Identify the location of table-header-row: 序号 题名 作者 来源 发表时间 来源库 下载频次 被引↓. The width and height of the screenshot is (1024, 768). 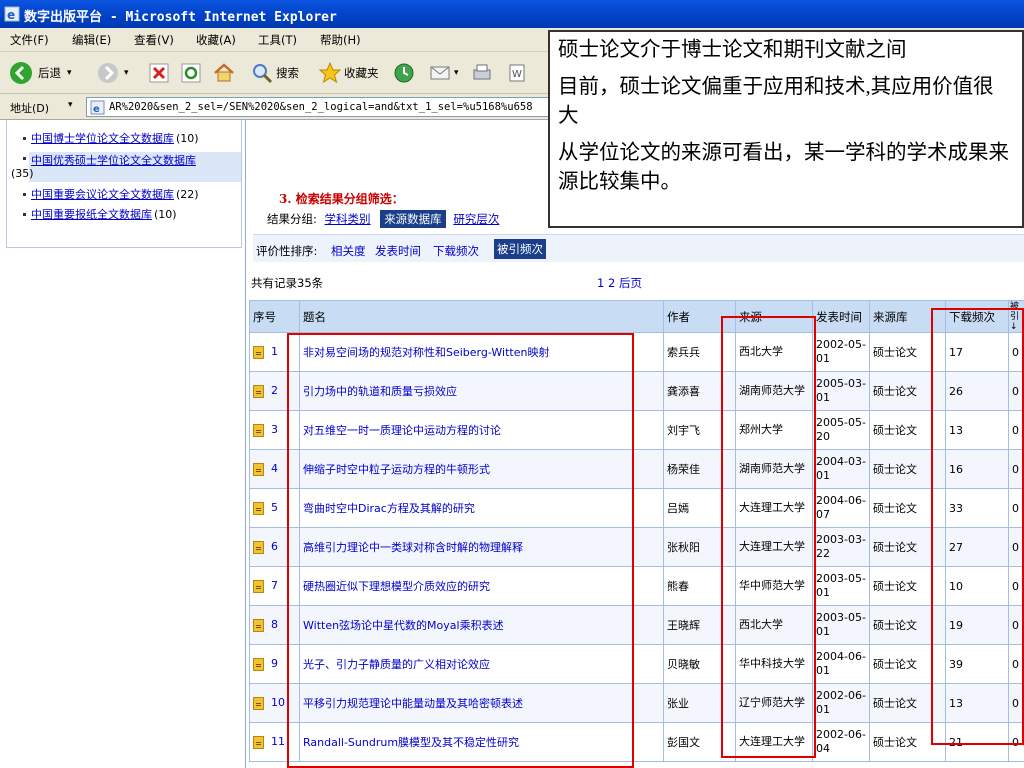
(636, 316).